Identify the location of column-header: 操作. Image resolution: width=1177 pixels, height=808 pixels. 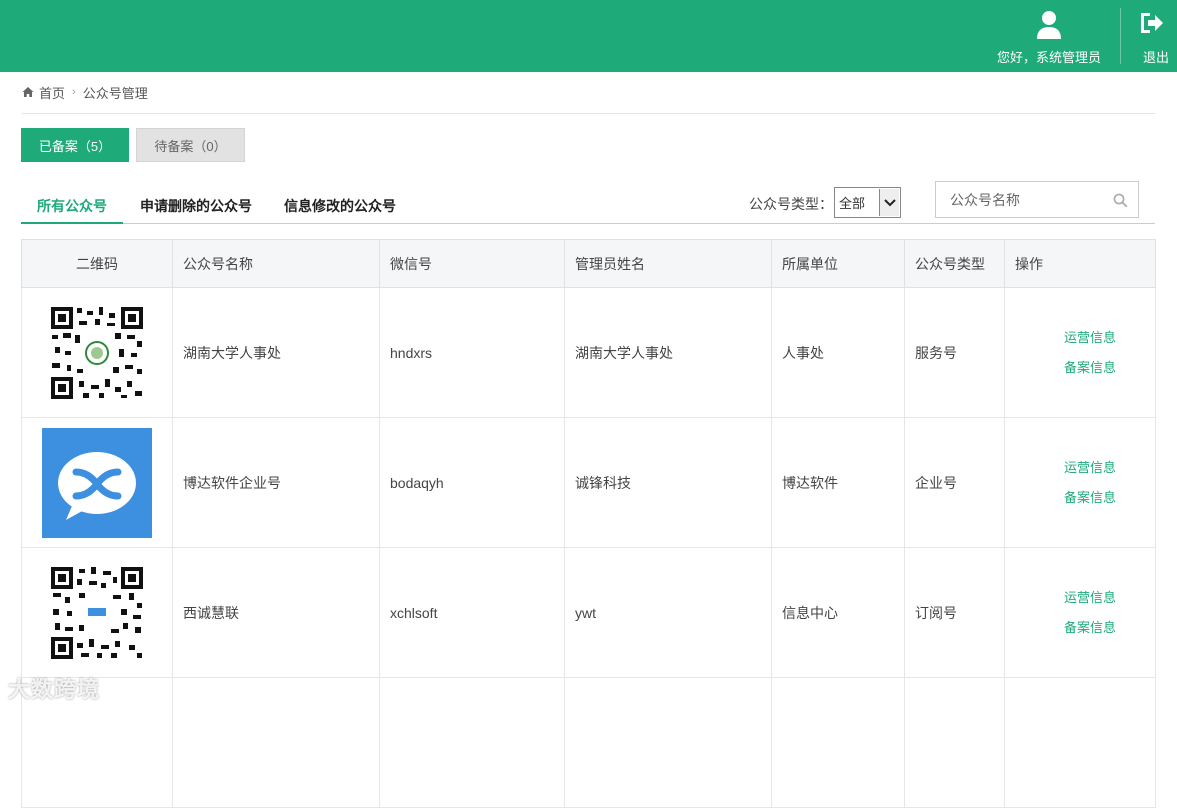
(1080, 263).